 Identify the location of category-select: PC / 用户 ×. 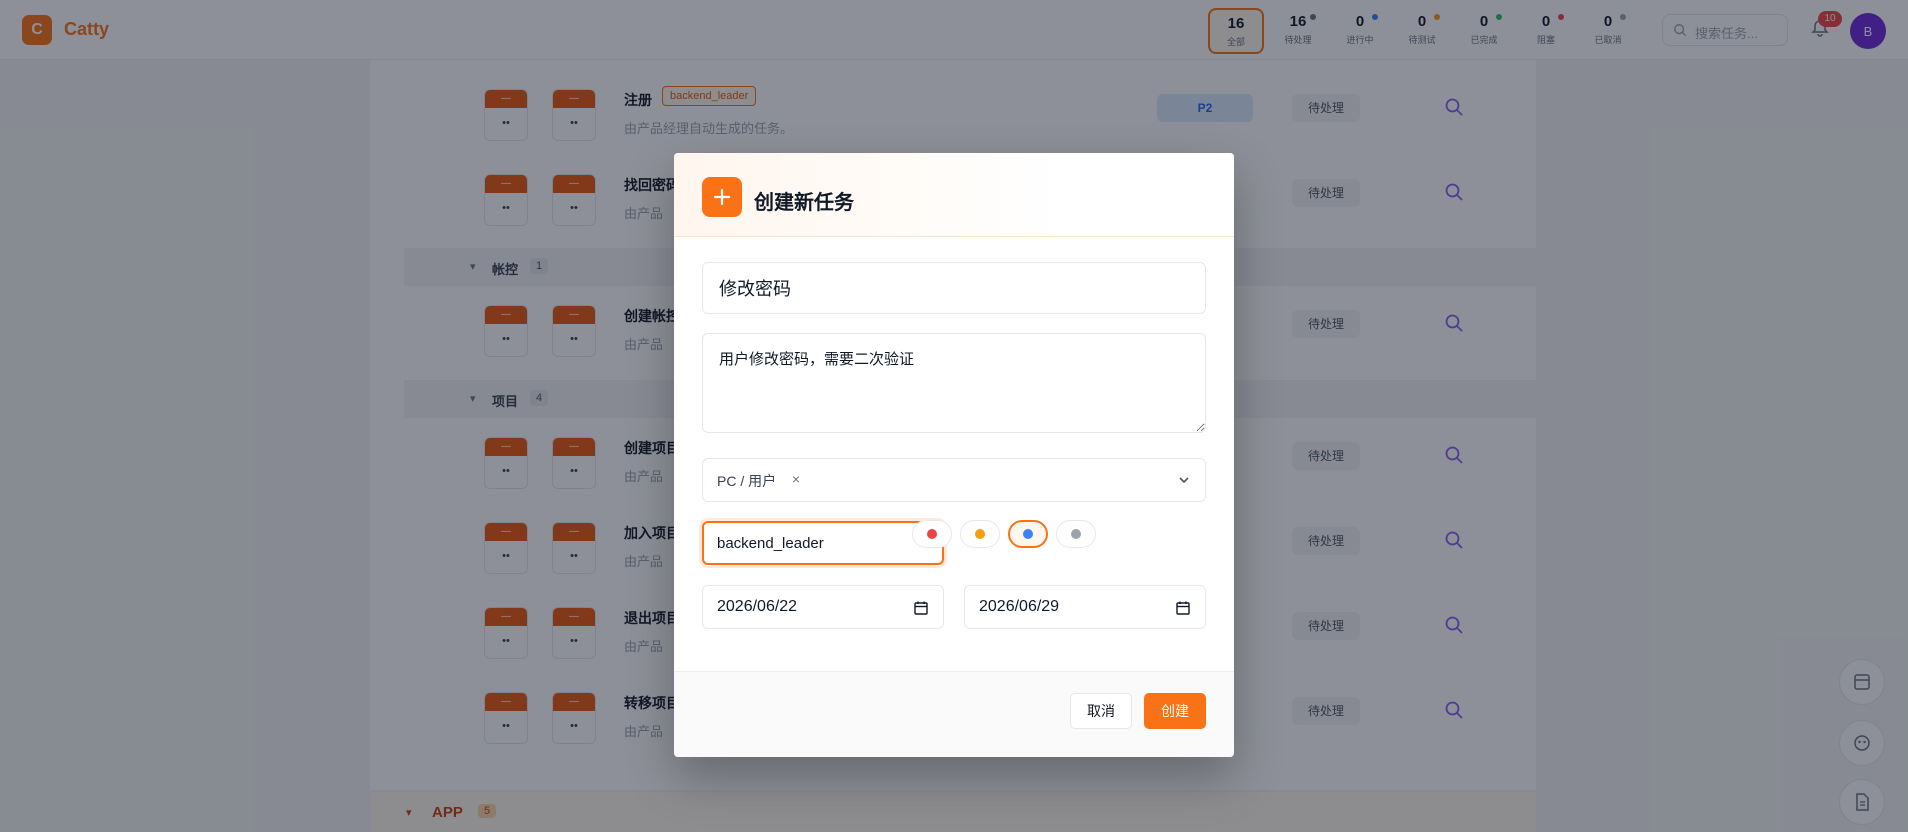
(954, 480).